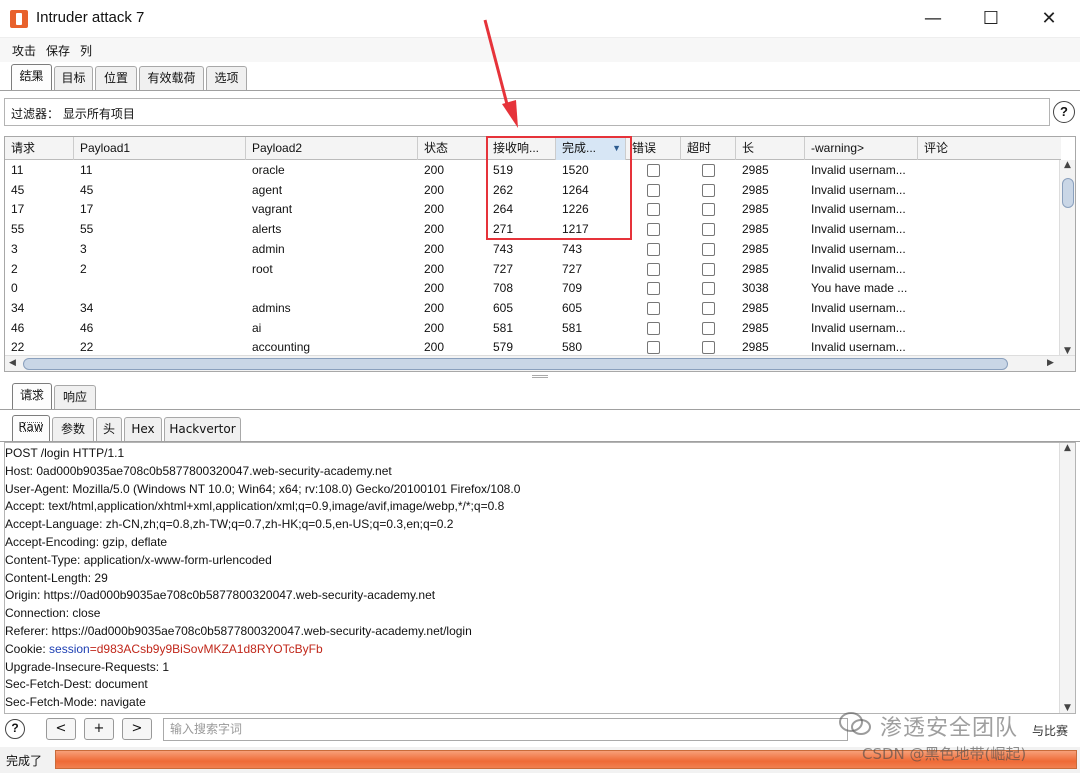  What do you see at coordinates (540, 77) in the screenshot?
I see `main-tab-row: 结果 目标 位置 有效载荷 选项` at bounding box center [540, 77].